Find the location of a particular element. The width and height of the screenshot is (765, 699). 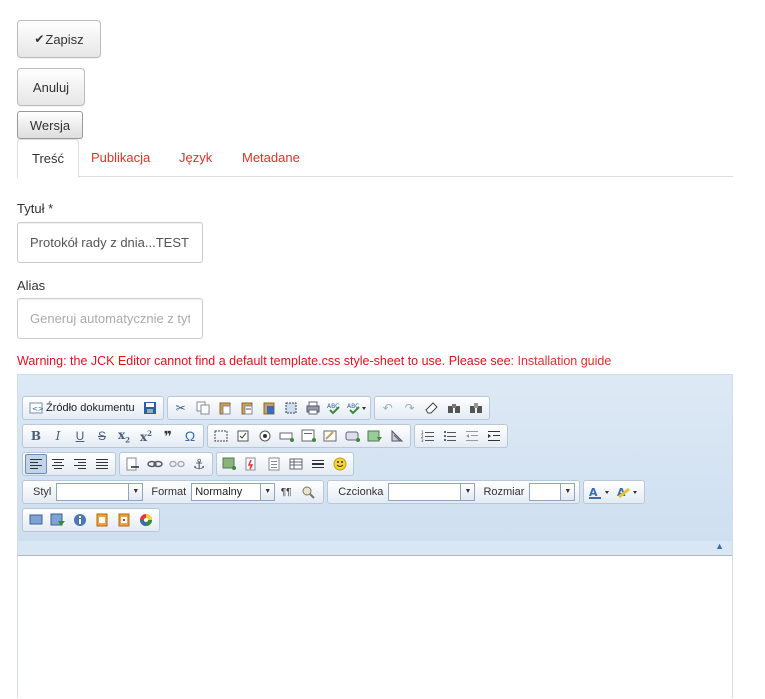

check-icon: ✔ is located at coordinates (39, 39).